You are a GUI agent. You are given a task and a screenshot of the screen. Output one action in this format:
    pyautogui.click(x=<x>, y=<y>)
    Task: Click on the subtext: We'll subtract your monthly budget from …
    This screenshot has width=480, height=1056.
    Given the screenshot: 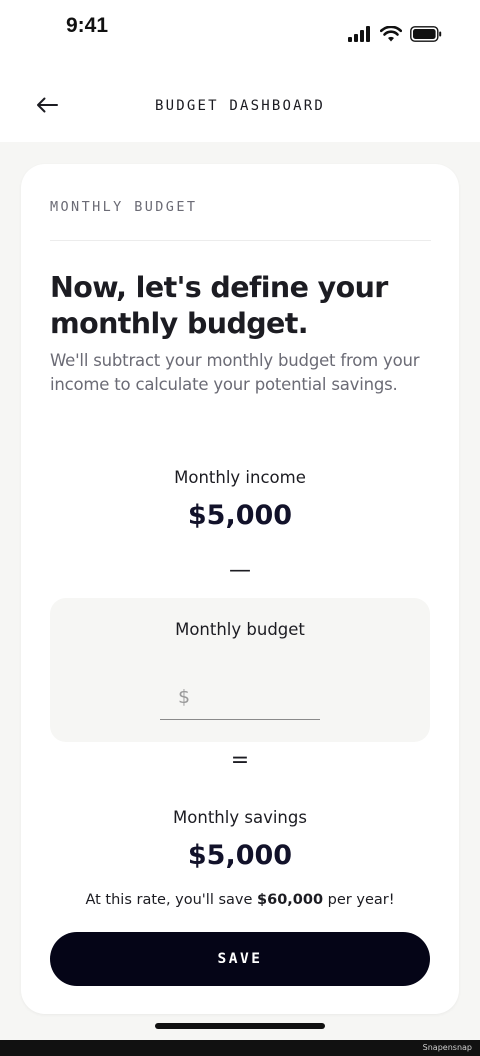 What is the action you would take?
    pyautogui.click(x=235, y=372)
    